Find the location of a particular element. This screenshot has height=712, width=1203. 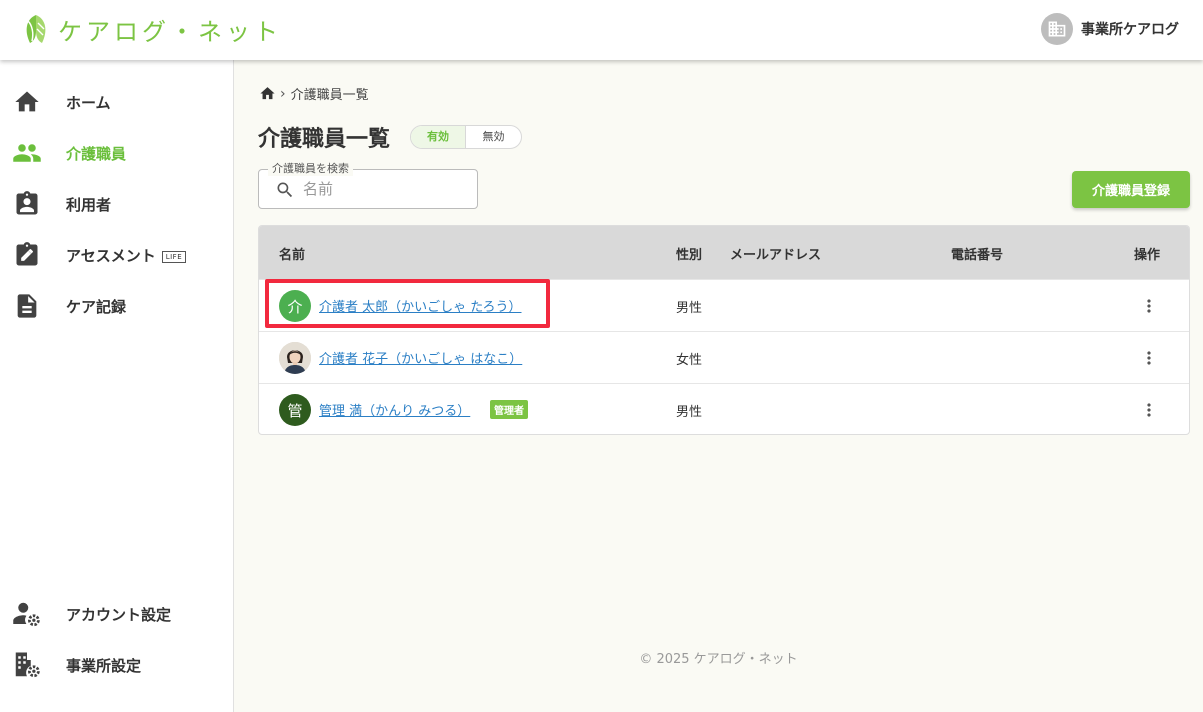

avatar-photo is located at coordinates (295, 358).